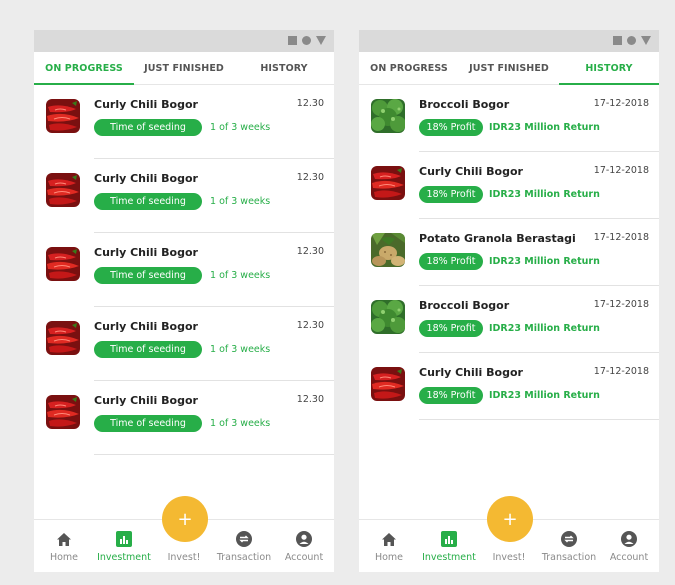  What do you see at coordinates (617, 40) in the screenshot?
I see `status-square-icon` at bounding box center [617, 40].